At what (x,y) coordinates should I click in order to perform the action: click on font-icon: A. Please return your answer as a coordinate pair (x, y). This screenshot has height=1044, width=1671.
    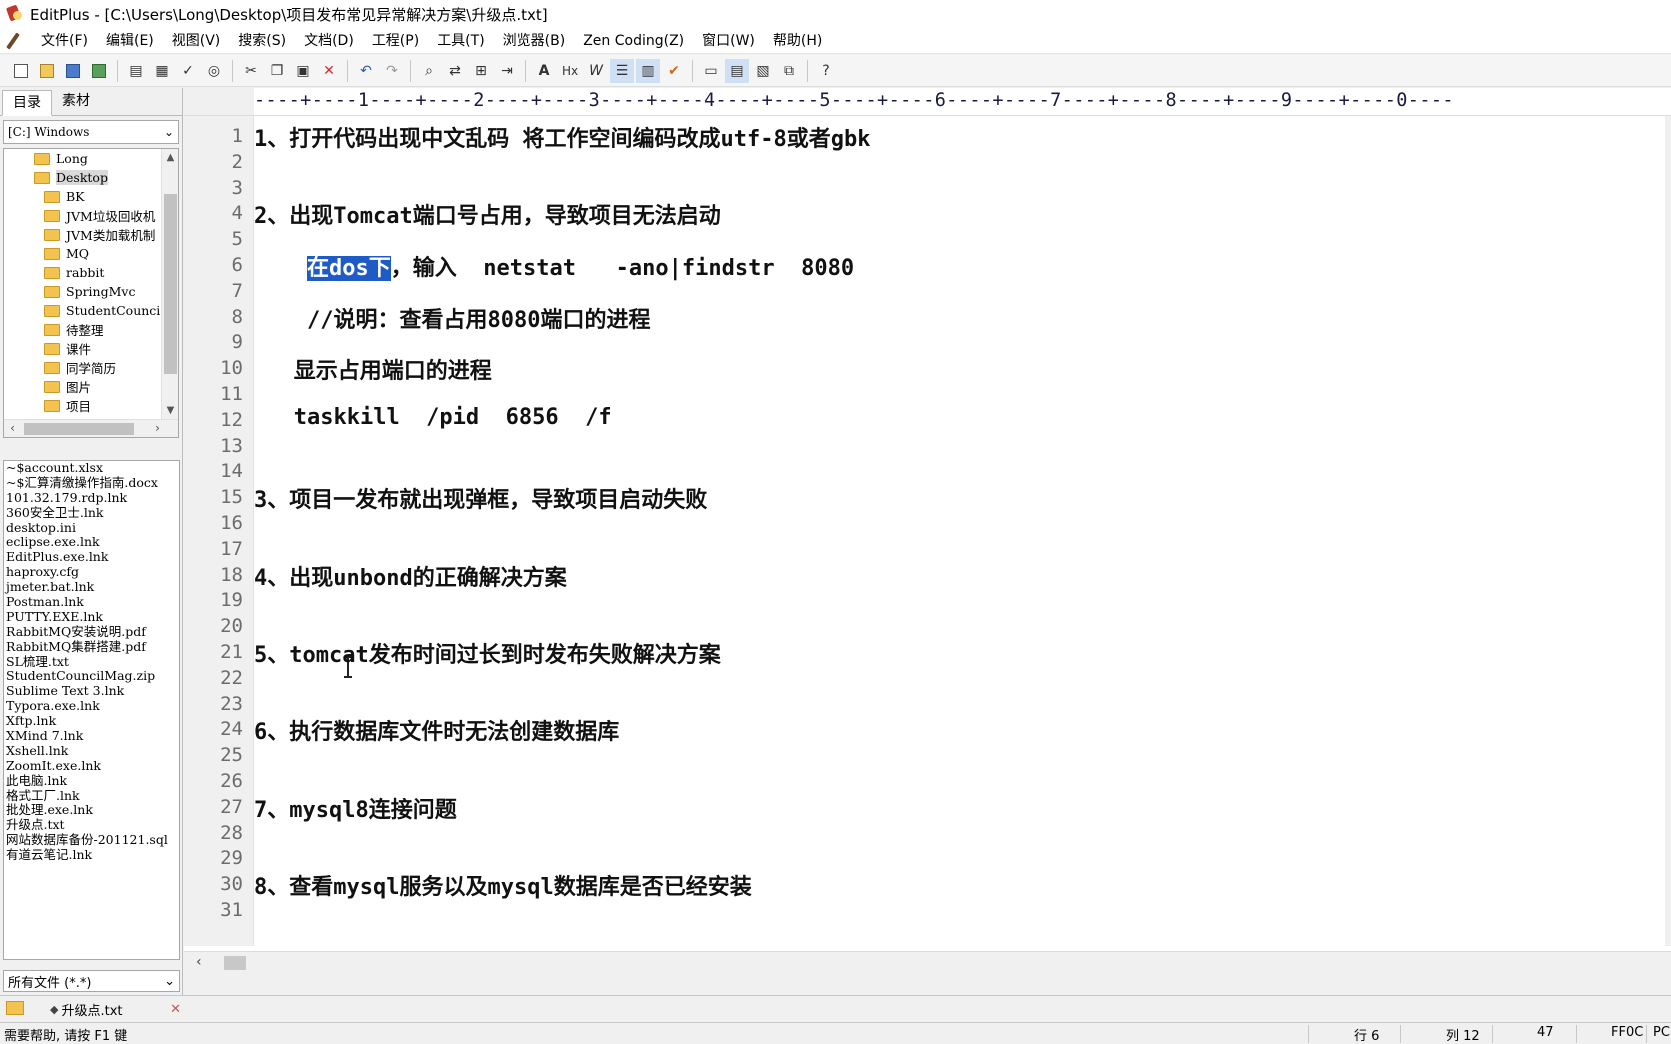
    Looking at the image, I should click on (544, 71).